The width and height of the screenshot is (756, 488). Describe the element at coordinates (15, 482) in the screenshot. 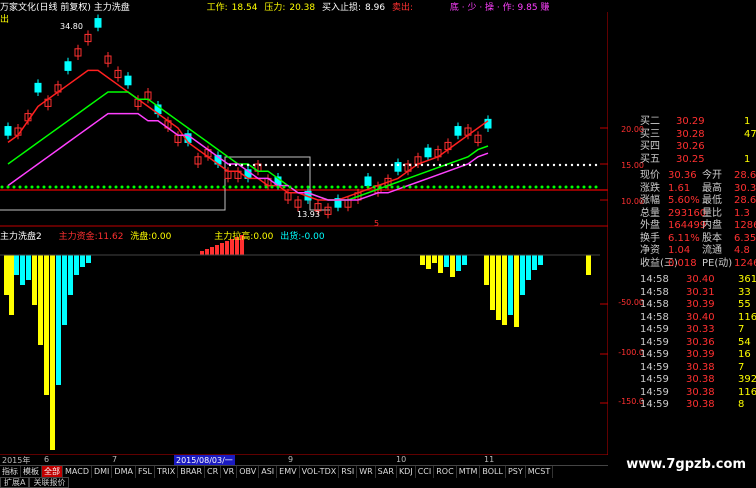

I see `bottom-tab-0: 扩展A` at that location.